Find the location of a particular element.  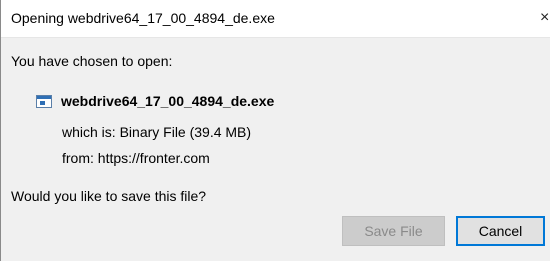

file-source-row: from: https://fronter.com is located at coordinates (136, 158).